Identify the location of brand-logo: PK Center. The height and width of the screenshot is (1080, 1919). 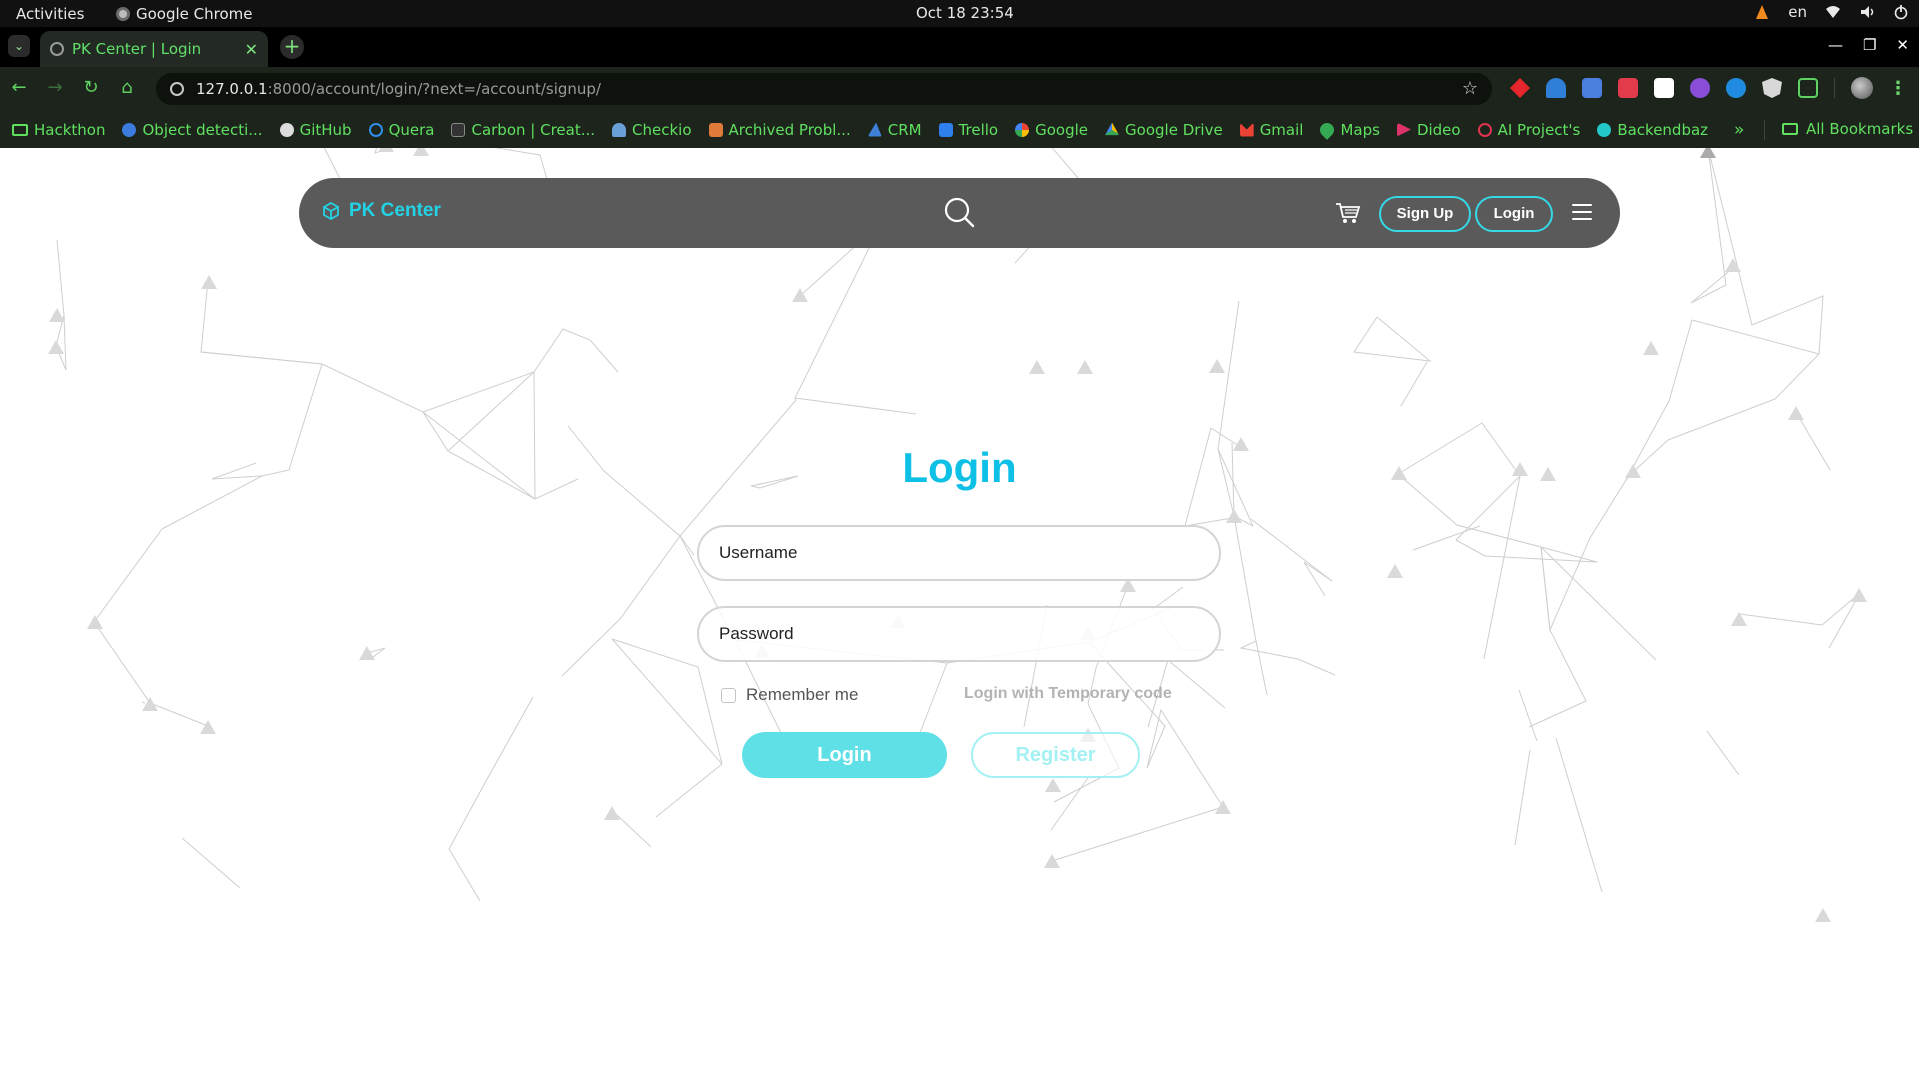
(381, 211).